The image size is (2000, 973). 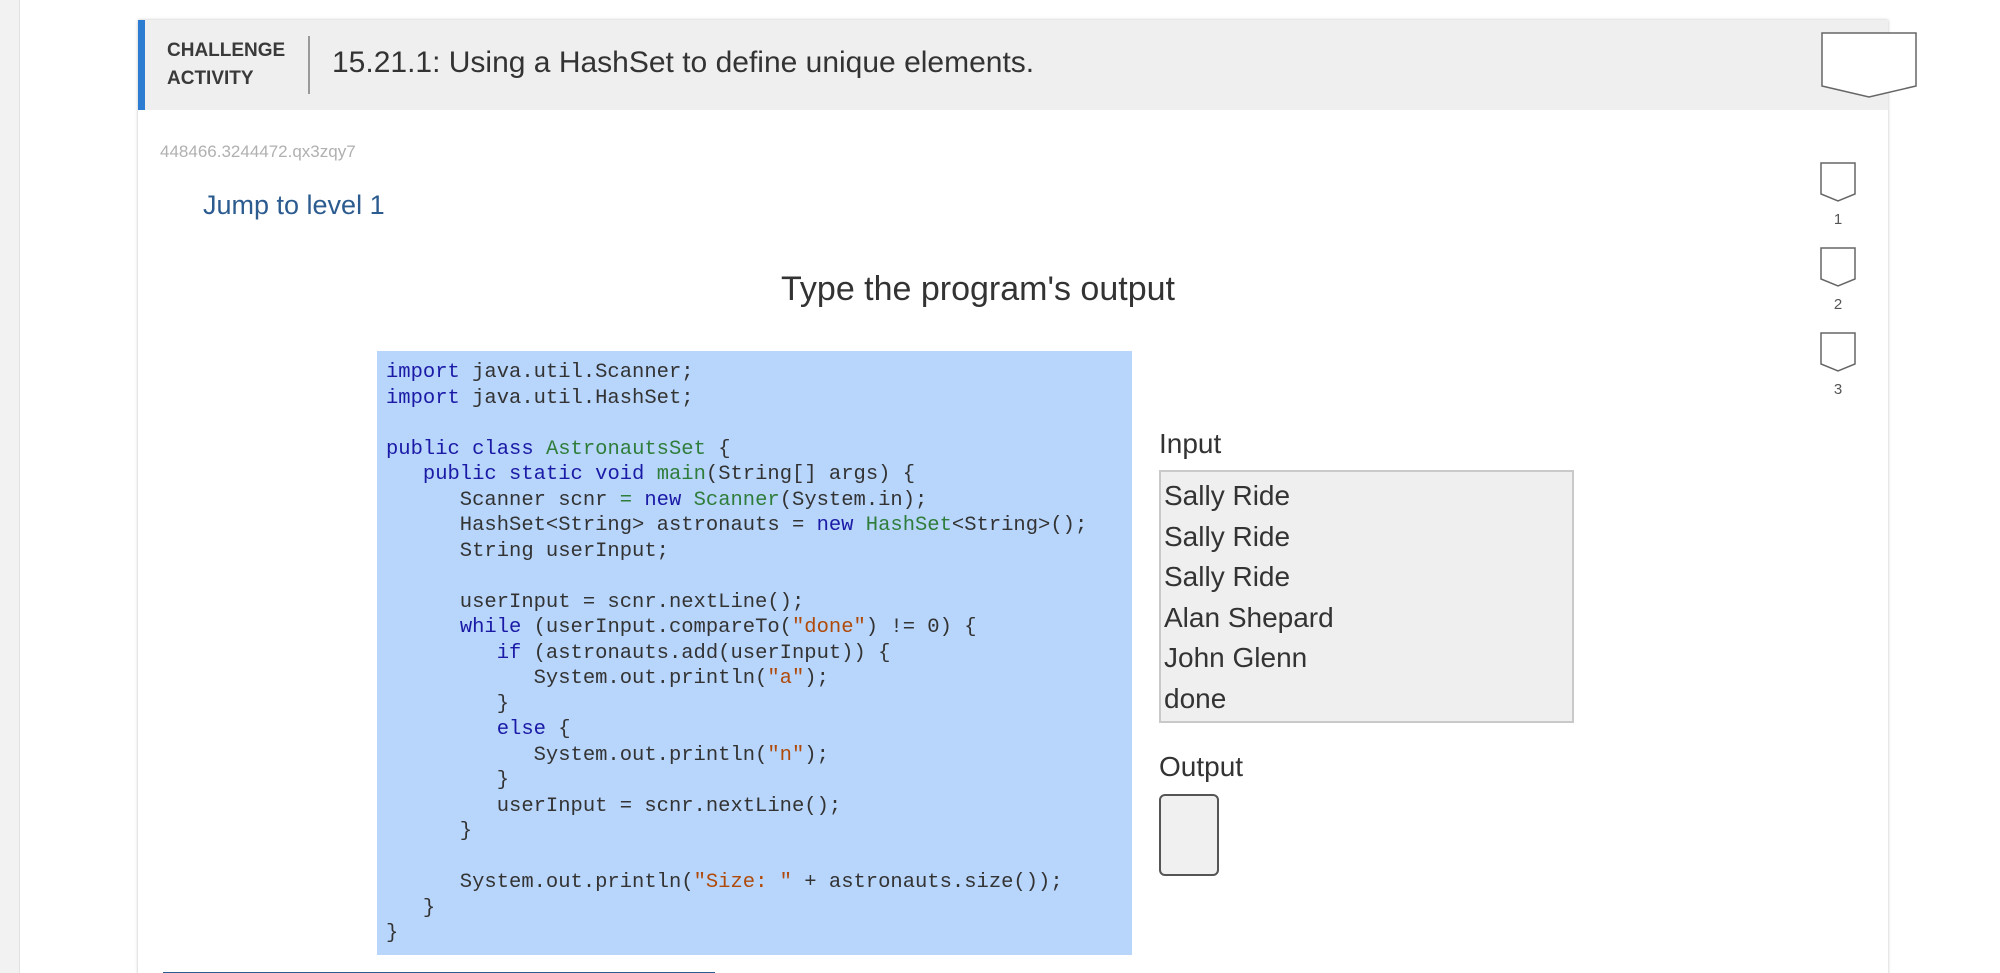 I want to click on code-line-22: }, so click(x=759, y=909).